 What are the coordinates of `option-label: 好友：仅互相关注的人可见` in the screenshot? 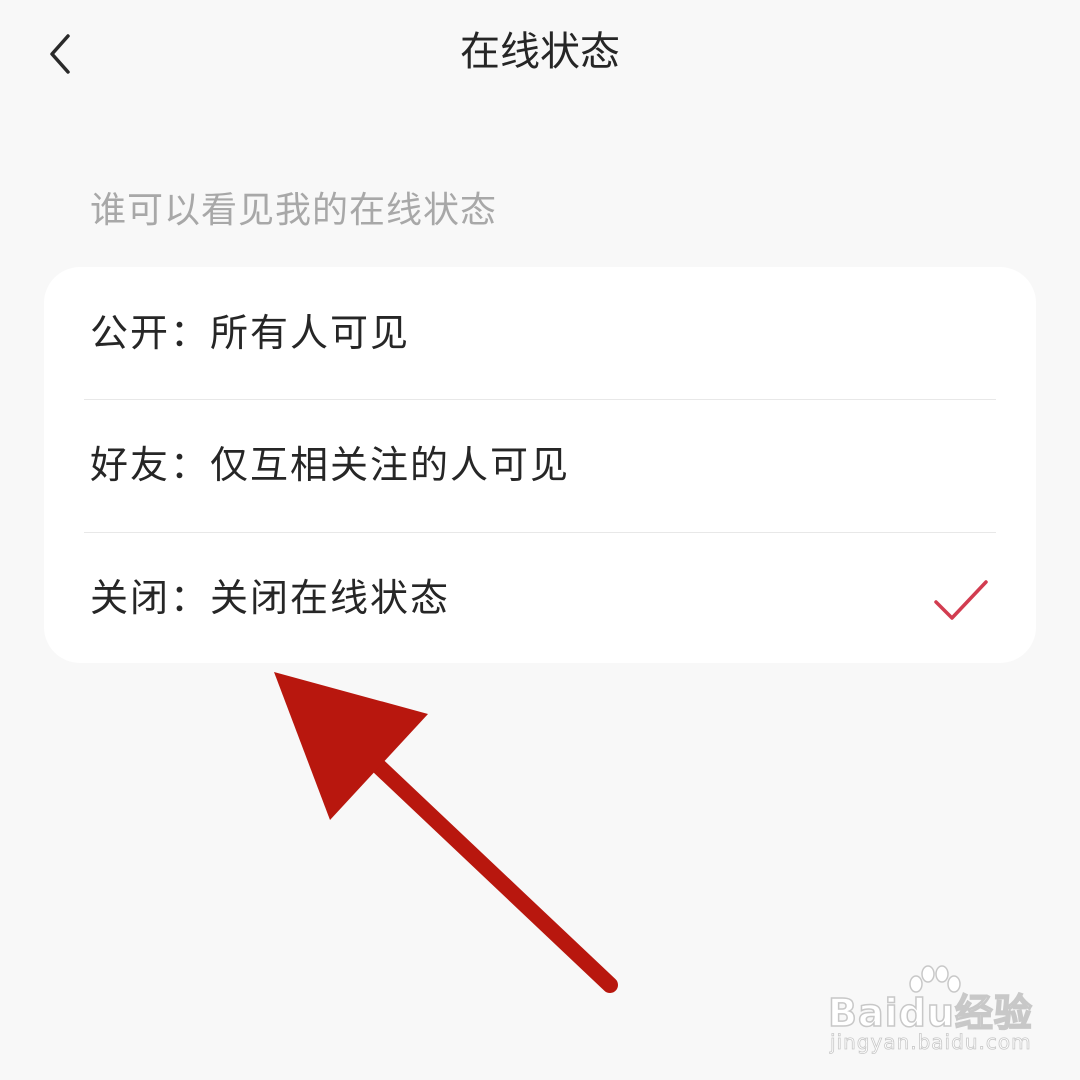 It's located at (330, 465).